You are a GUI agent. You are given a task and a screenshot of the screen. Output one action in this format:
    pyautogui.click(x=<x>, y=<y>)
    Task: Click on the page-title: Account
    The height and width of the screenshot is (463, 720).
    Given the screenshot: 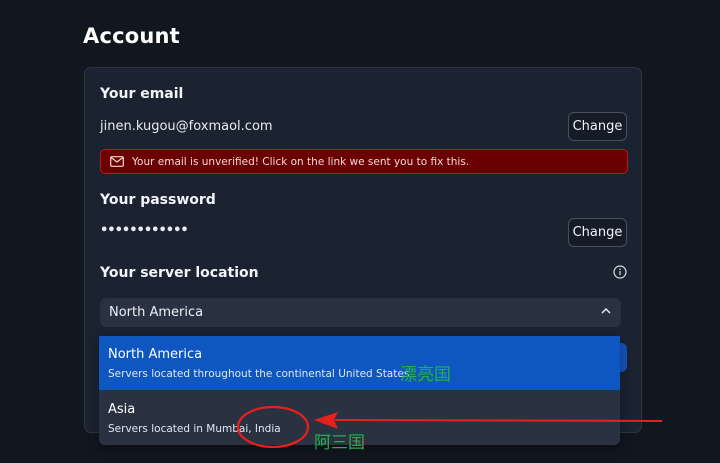 What is the action you would take?
    pyautogui.click(x=131, y=36)
    